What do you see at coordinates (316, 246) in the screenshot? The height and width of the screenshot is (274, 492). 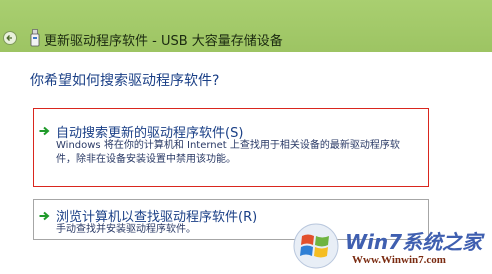 I see `windows-logo-icon` at bounding box center [316, 246].